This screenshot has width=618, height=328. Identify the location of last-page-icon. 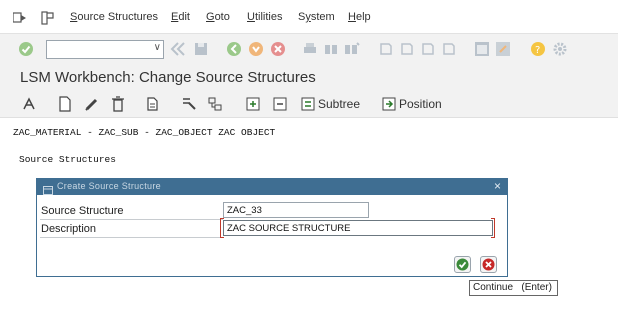
(449, 49).